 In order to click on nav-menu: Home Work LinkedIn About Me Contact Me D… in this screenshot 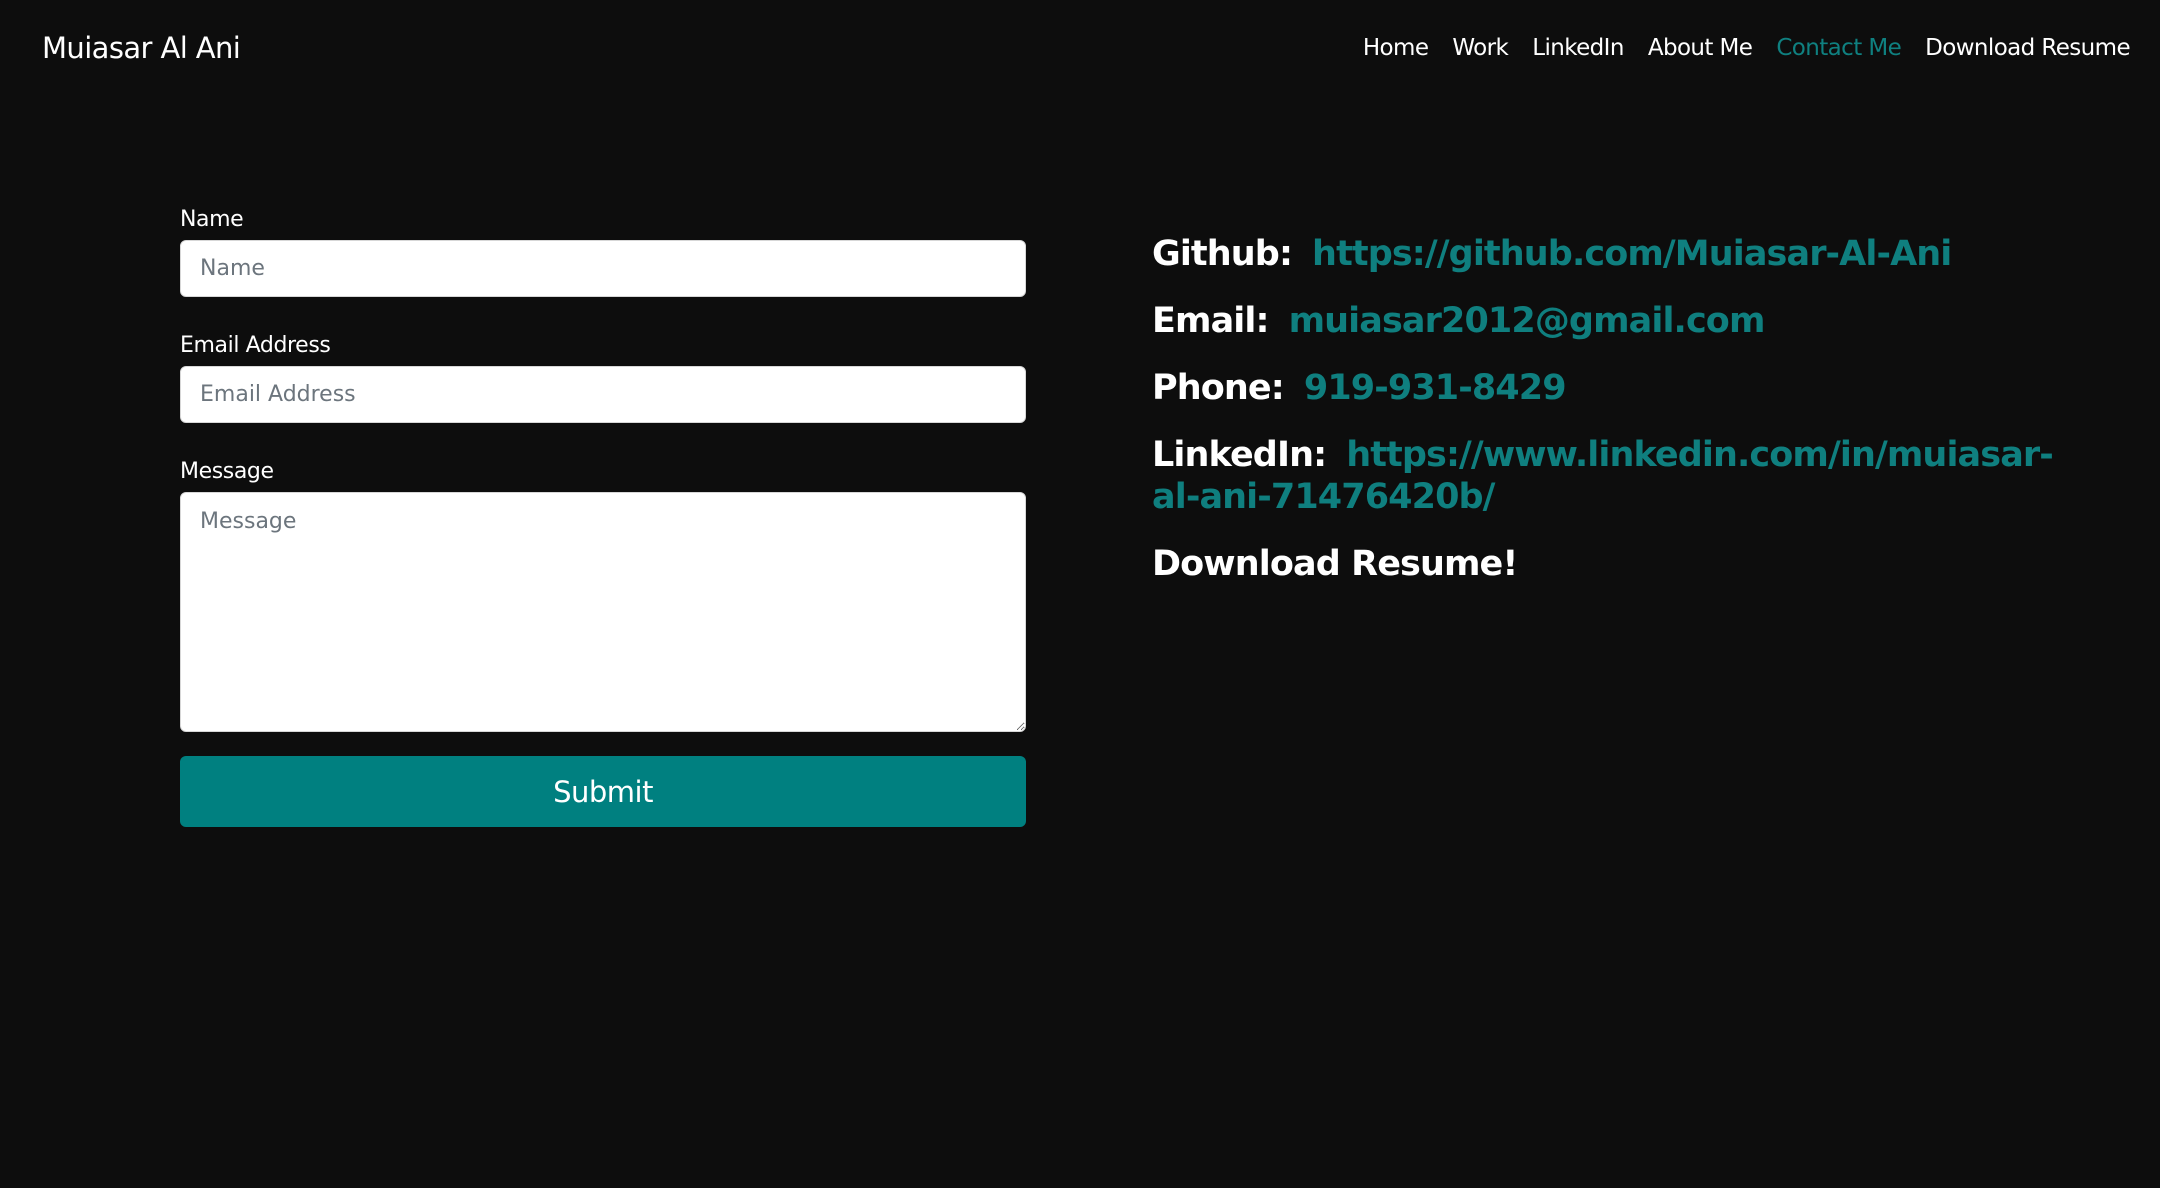, I will do `click(1747, 48)`.